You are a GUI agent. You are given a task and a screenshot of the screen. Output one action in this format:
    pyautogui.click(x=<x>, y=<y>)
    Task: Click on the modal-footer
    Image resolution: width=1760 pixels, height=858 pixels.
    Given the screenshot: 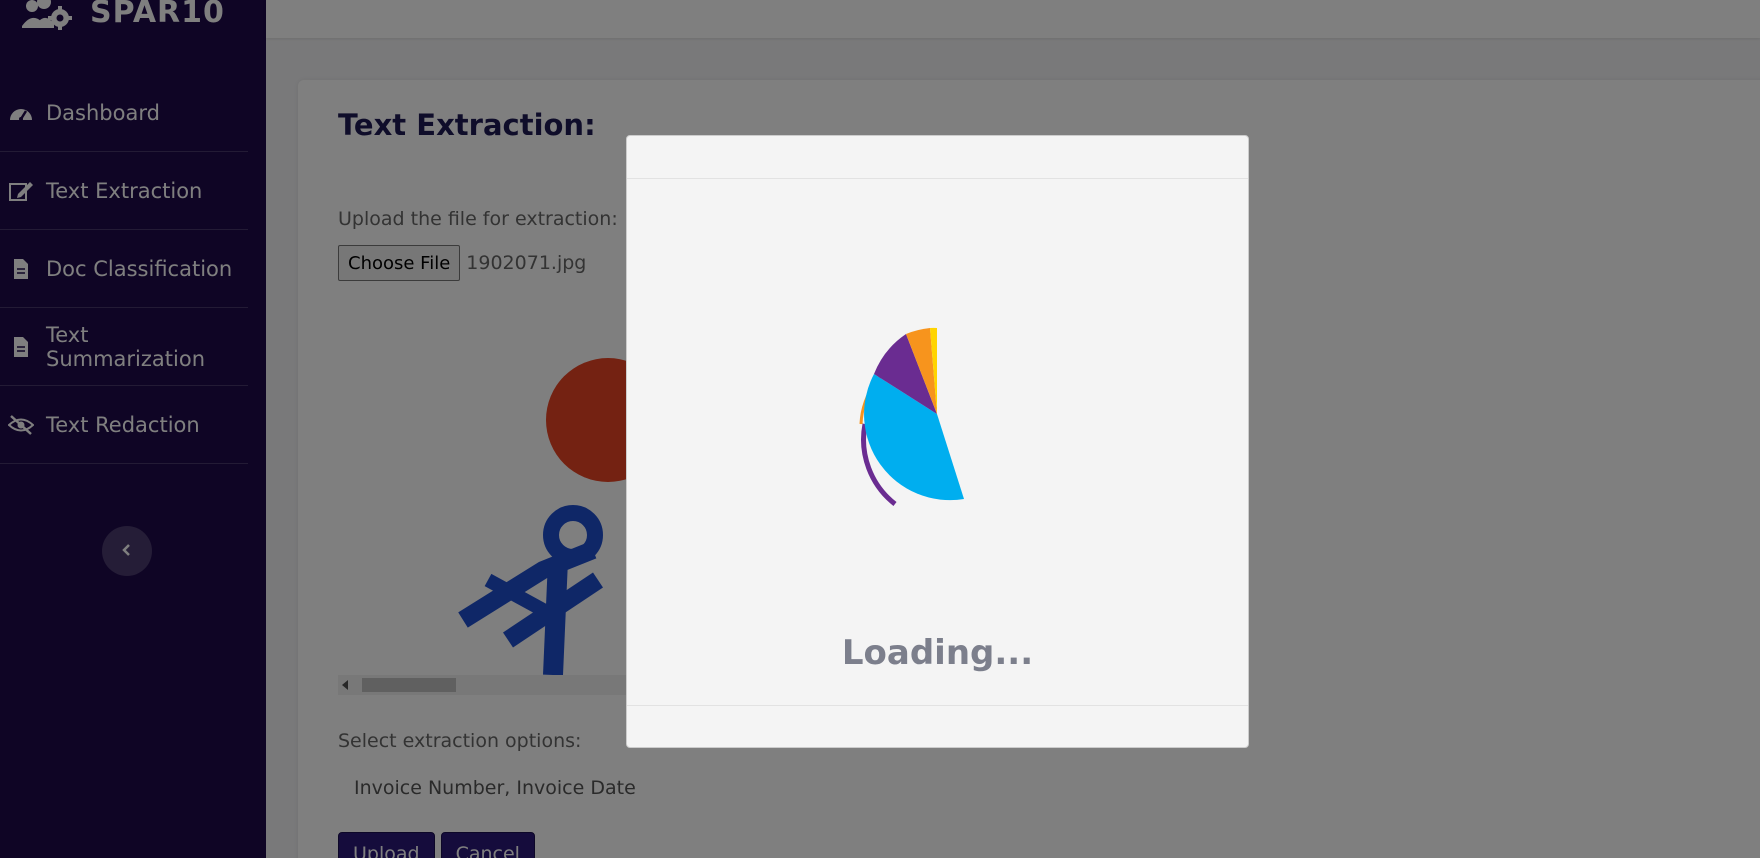 What is the action you would take?
    pyautogui.click(x=937, y=726)
    